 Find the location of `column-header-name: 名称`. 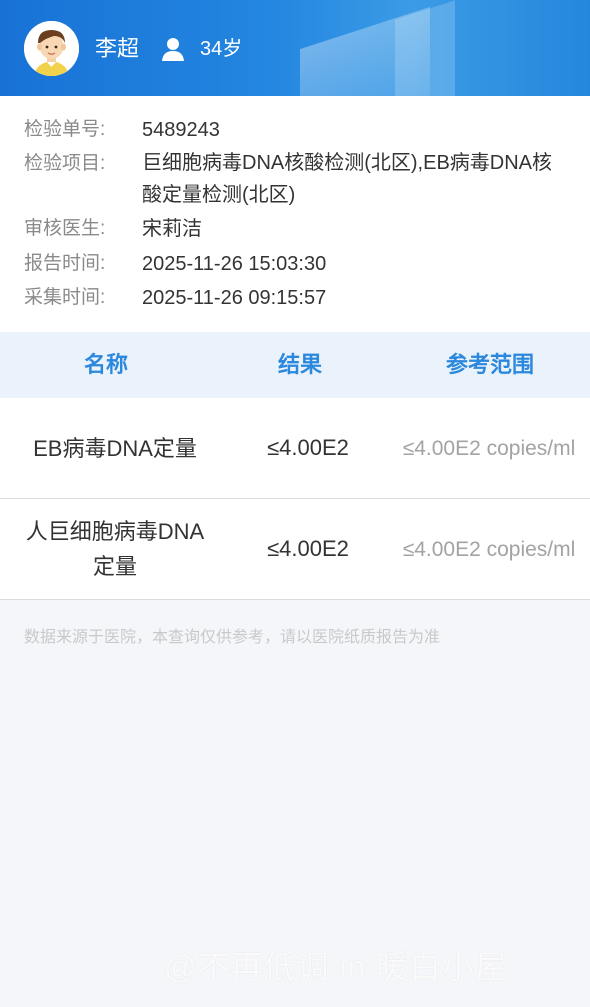

column-header-name: 名称 is located at coordinates (105, 364).